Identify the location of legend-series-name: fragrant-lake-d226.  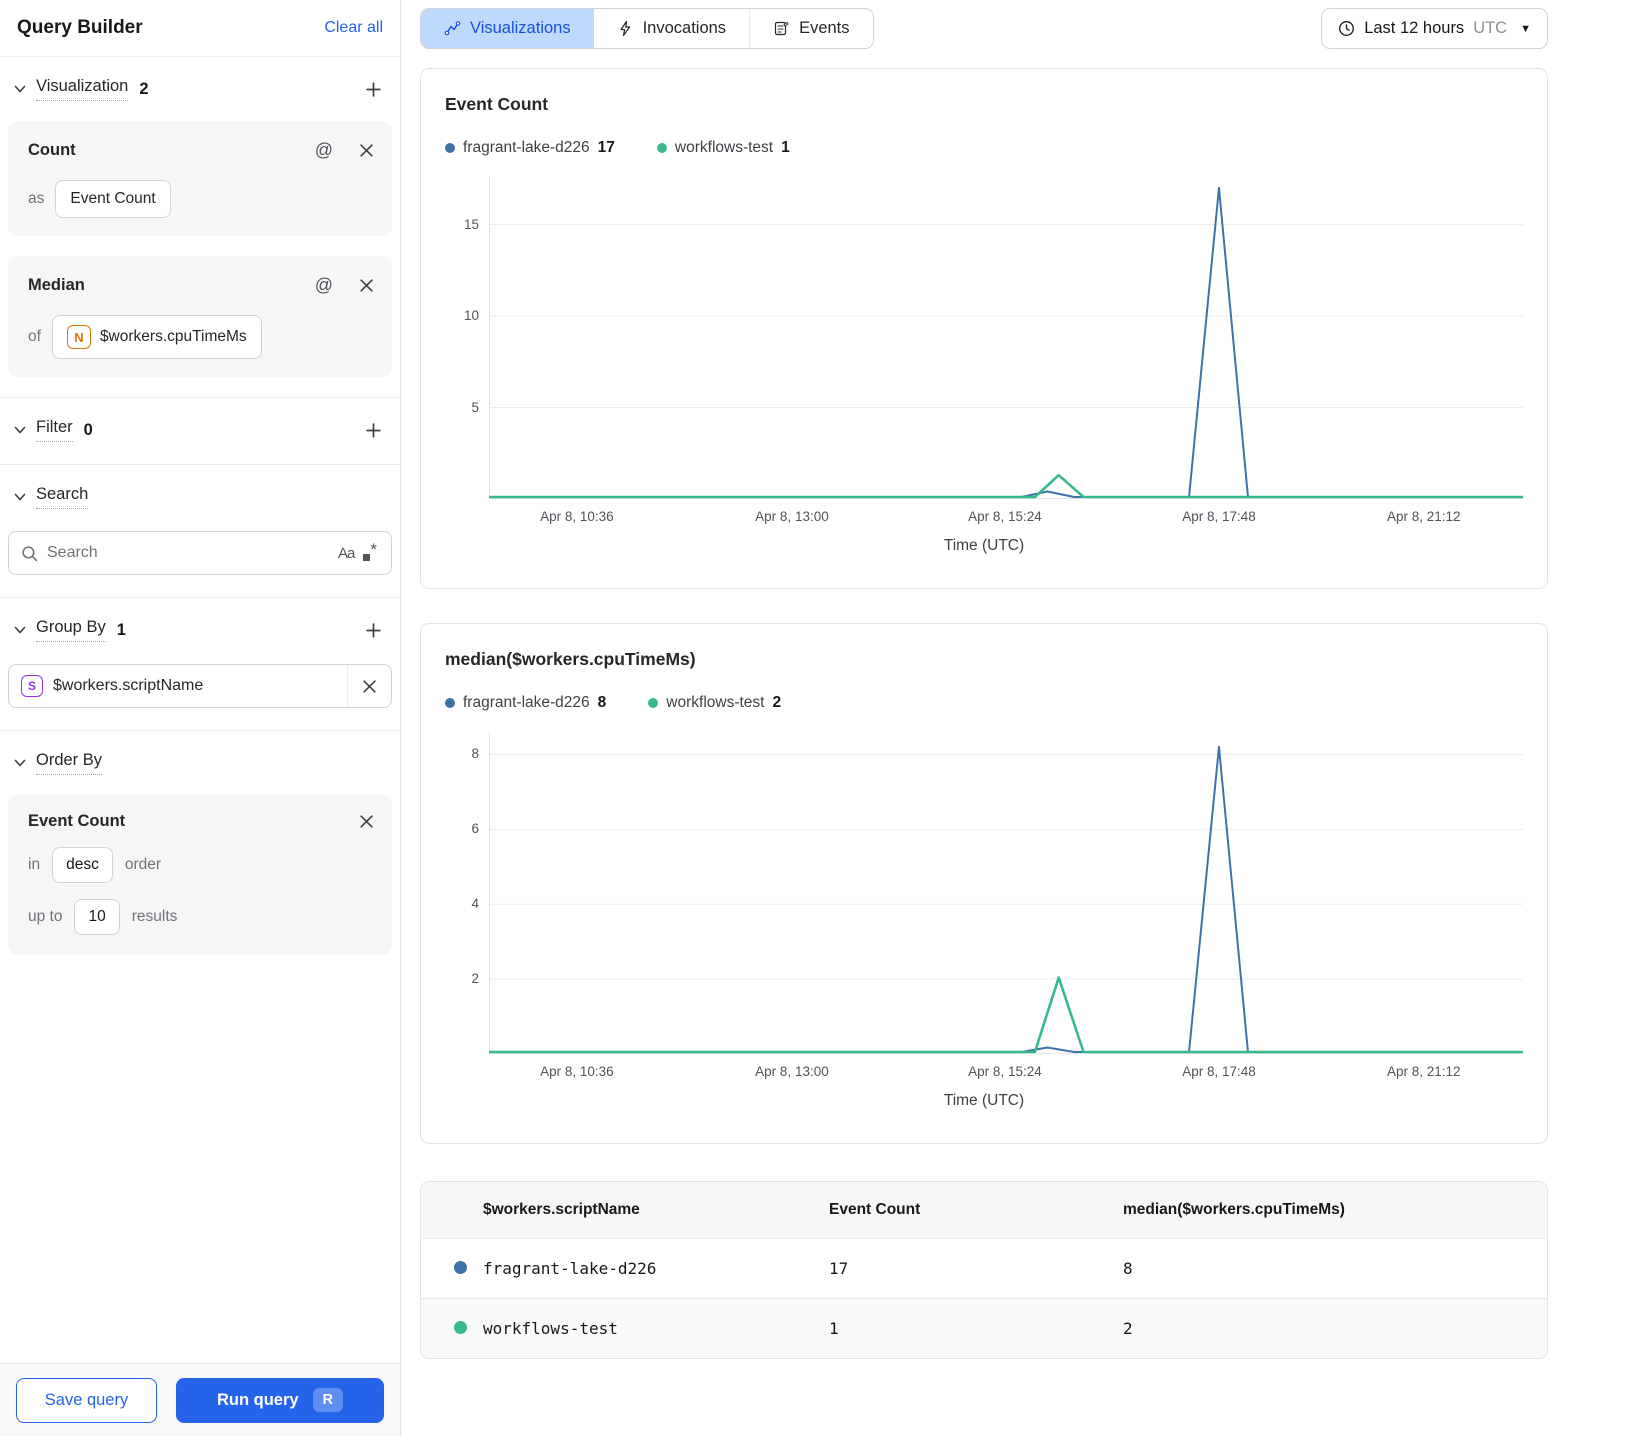
(526, 147).